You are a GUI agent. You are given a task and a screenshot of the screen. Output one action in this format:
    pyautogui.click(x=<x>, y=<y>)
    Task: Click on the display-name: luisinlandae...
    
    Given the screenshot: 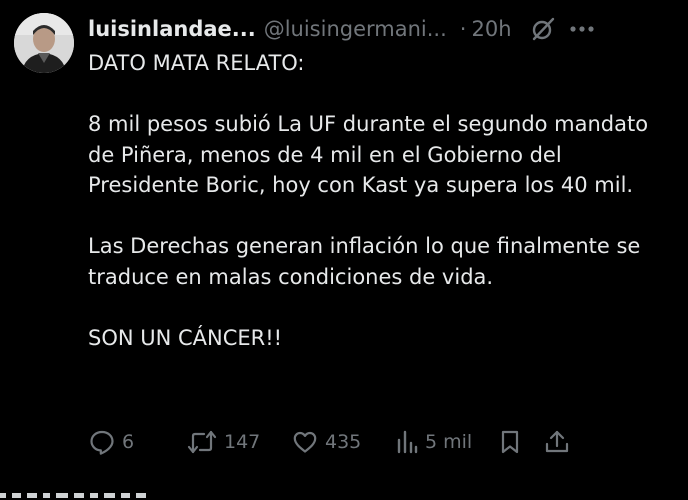 What is the action you would take?
    pyautogui.click(x=172, y=29)
    